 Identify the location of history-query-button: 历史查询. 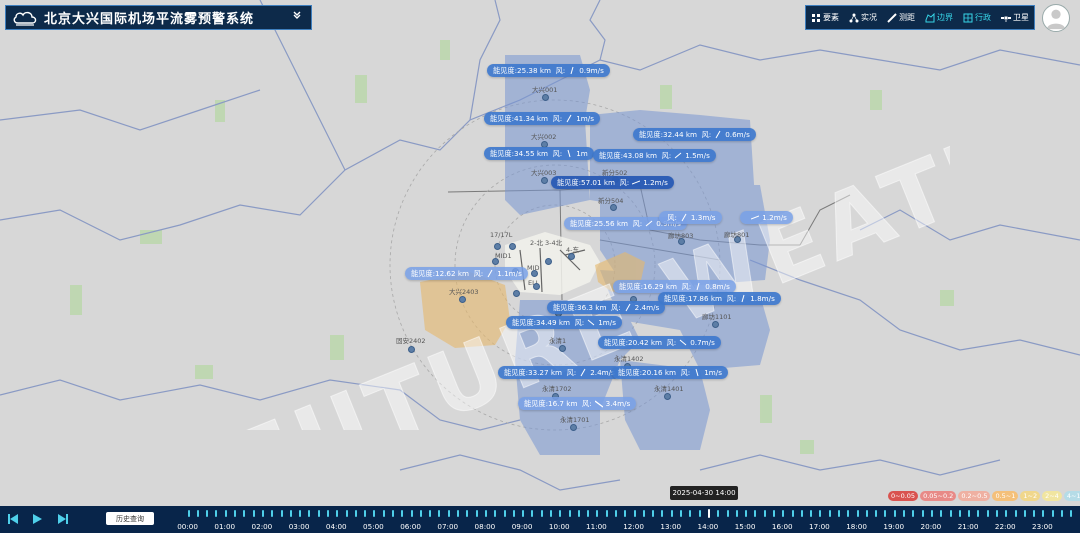
(130, 518).